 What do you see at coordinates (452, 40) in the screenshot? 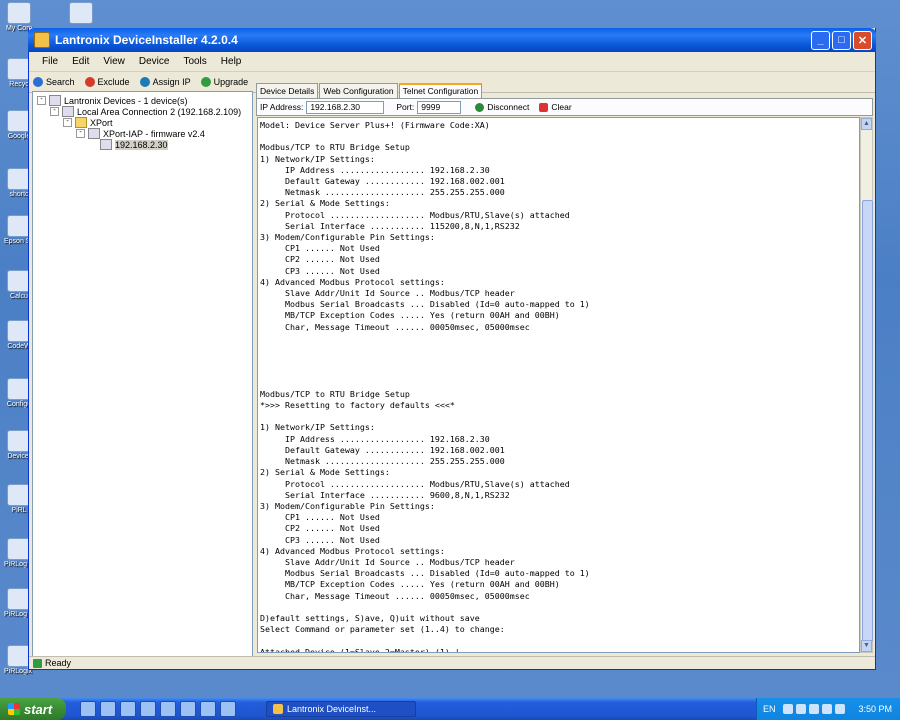
I see `title-bar: Lantronix DeviceInstaller 4.2.0.4 _ □ ✕` at bounding box center [452, 40].